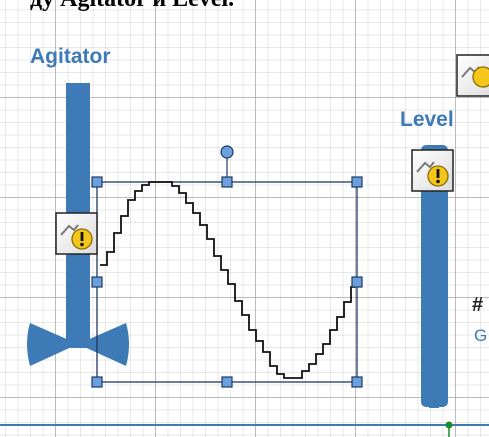 The image size is (489, 437). What do you see at coordinates (449, 425) in the screenshot?
I see `connection-point-icon` at bounding box center [449, 425].